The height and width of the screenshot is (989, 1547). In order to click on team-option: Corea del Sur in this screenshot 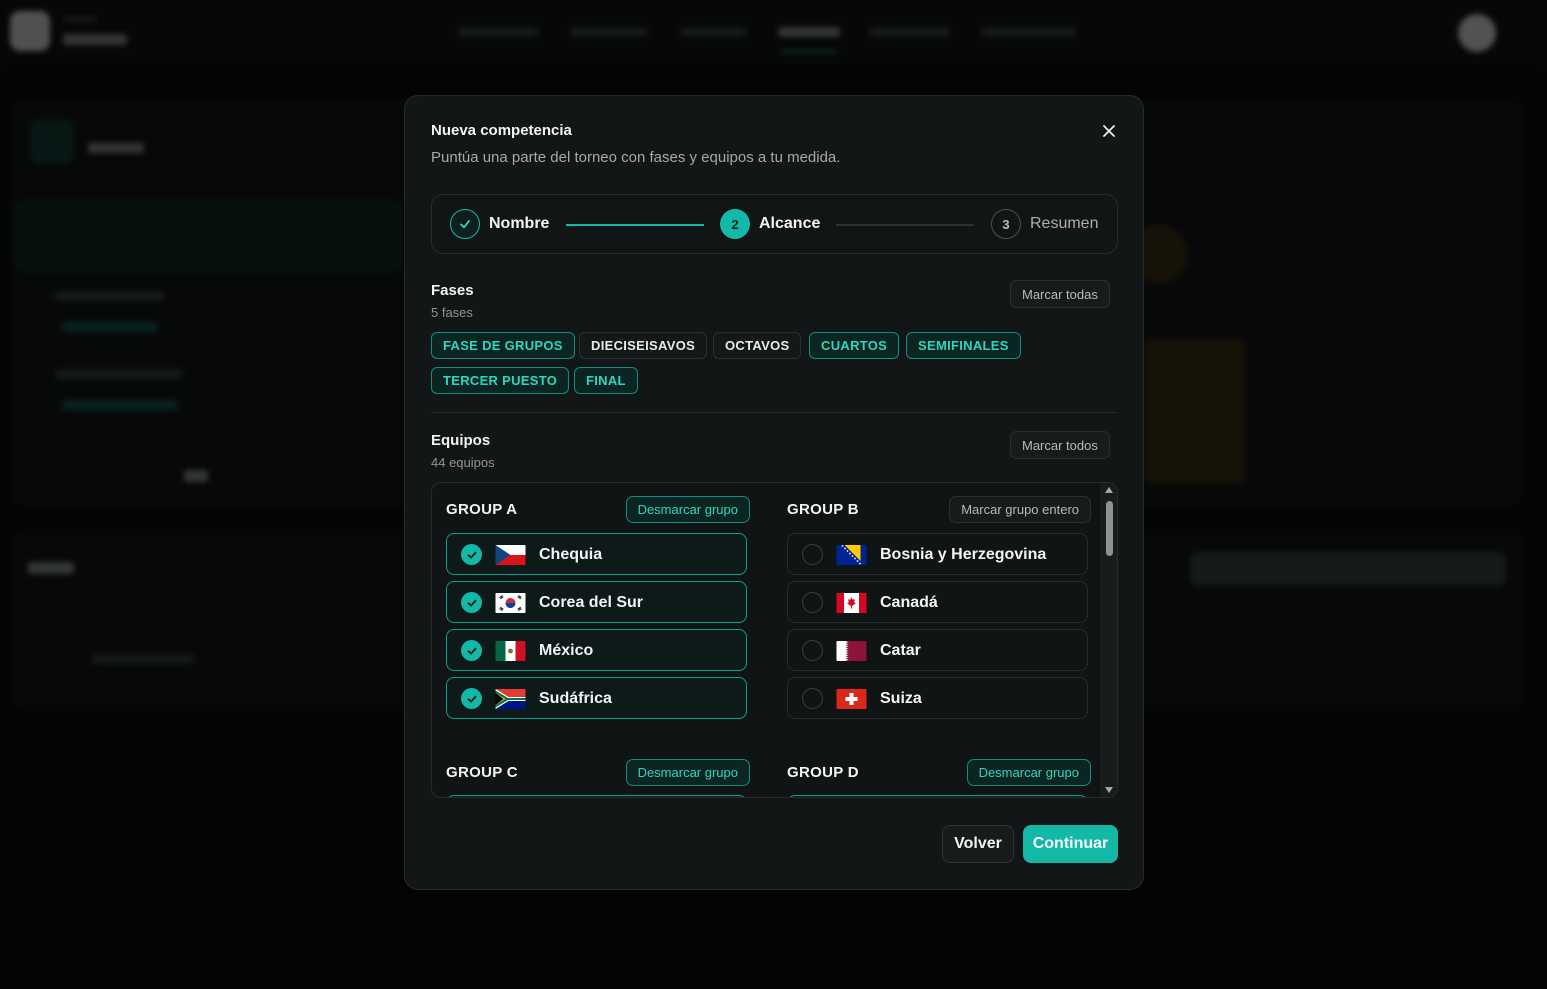, I will do `click(596, 602)`.